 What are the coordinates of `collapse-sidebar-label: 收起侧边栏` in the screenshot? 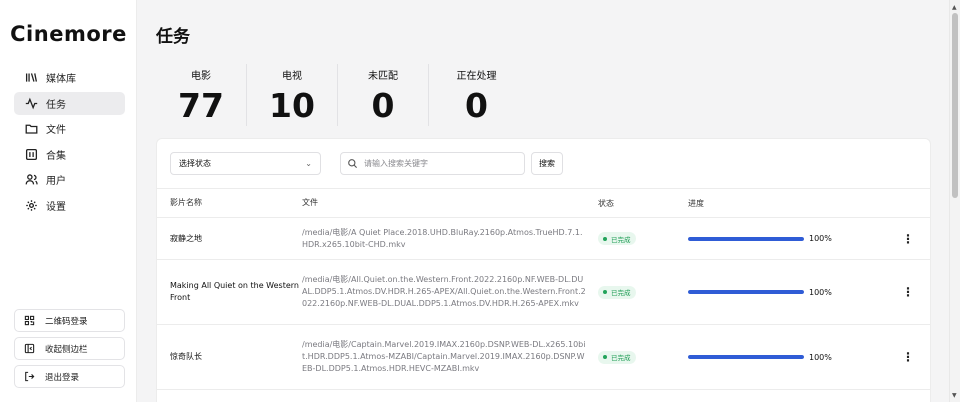 It's located at (66, 349).